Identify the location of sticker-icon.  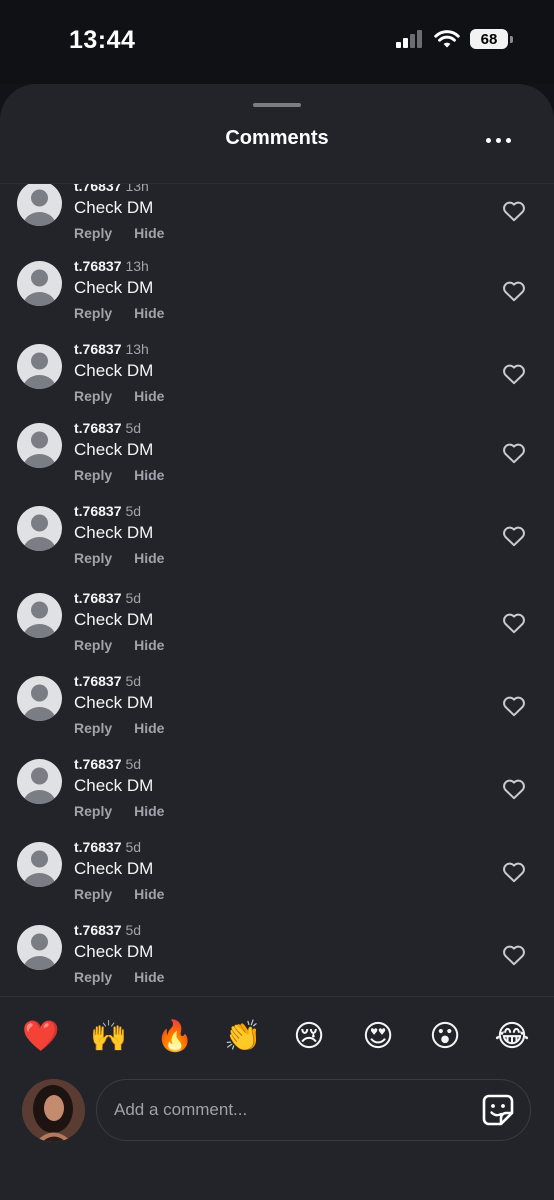
(498, 1110).